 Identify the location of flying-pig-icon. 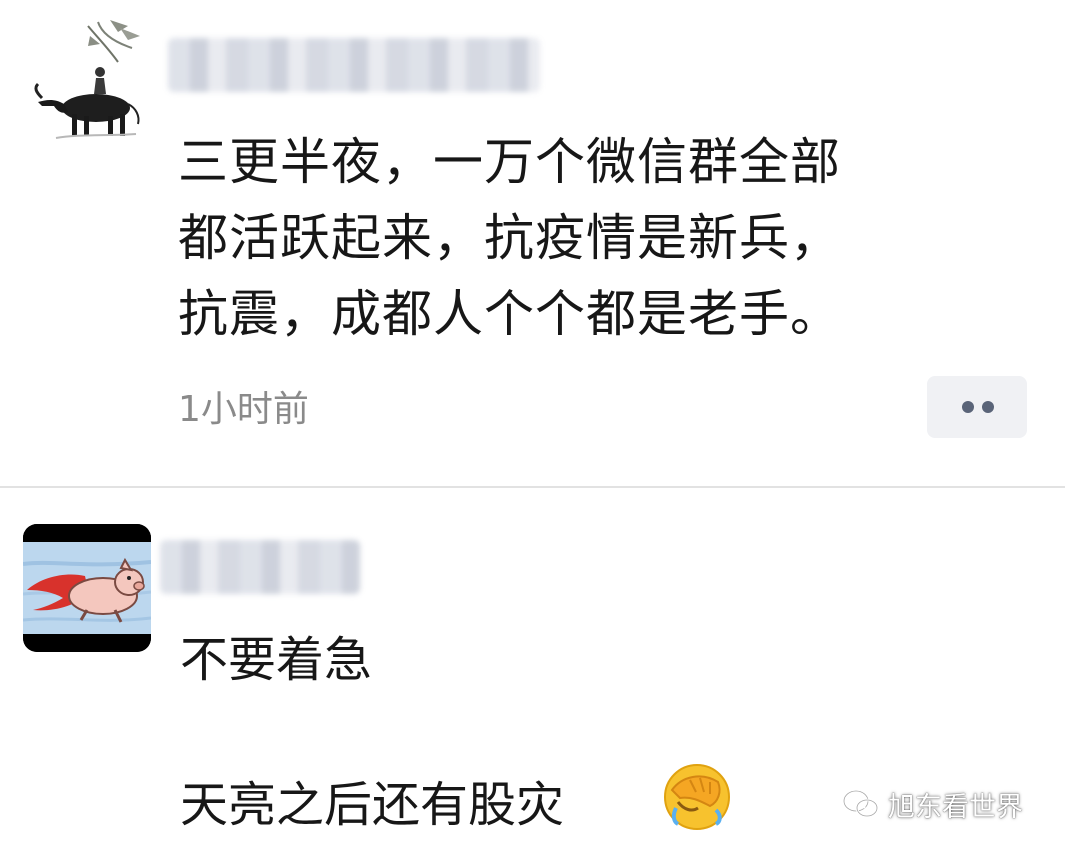
(87, 588).